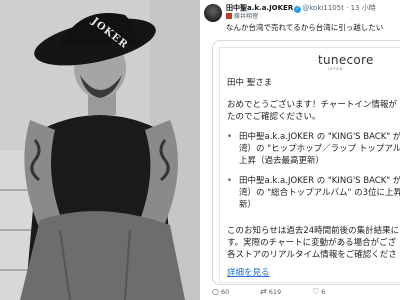  What do you see at coordinates (259, 8) in the screenshot?
I see `author-name: 田中聖a.k.a.JOKER` at bounding box center [259, 8].